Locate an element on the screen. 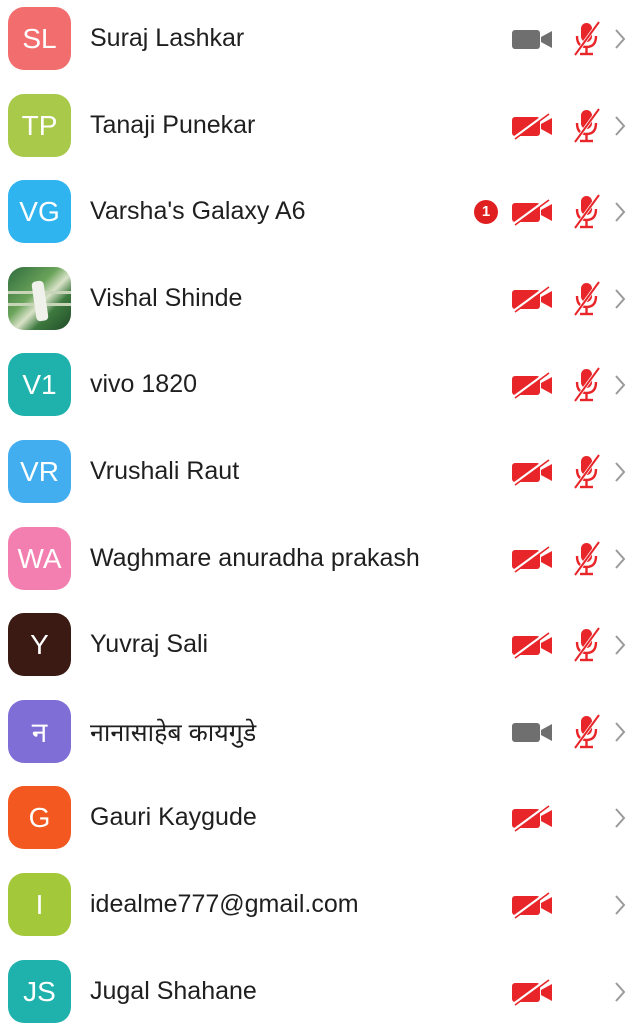  avatar-initials: VR is located at coordinates (39, 471).